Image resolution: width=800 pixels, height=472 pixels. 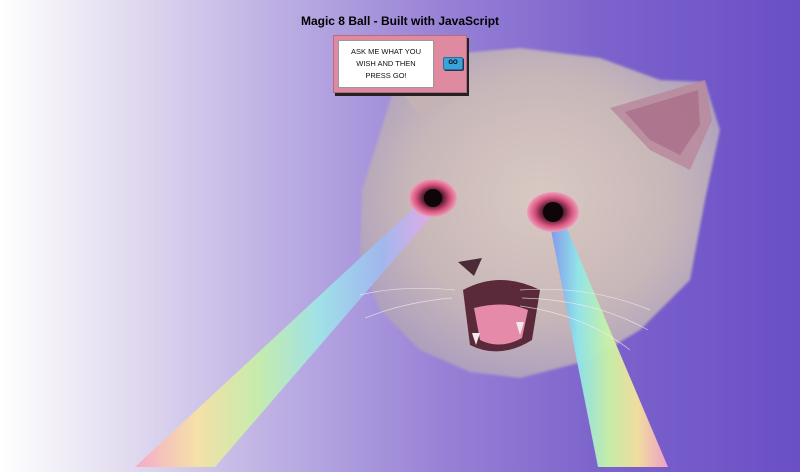 I want to click on go-button: GO, so click(x=453, y=63).